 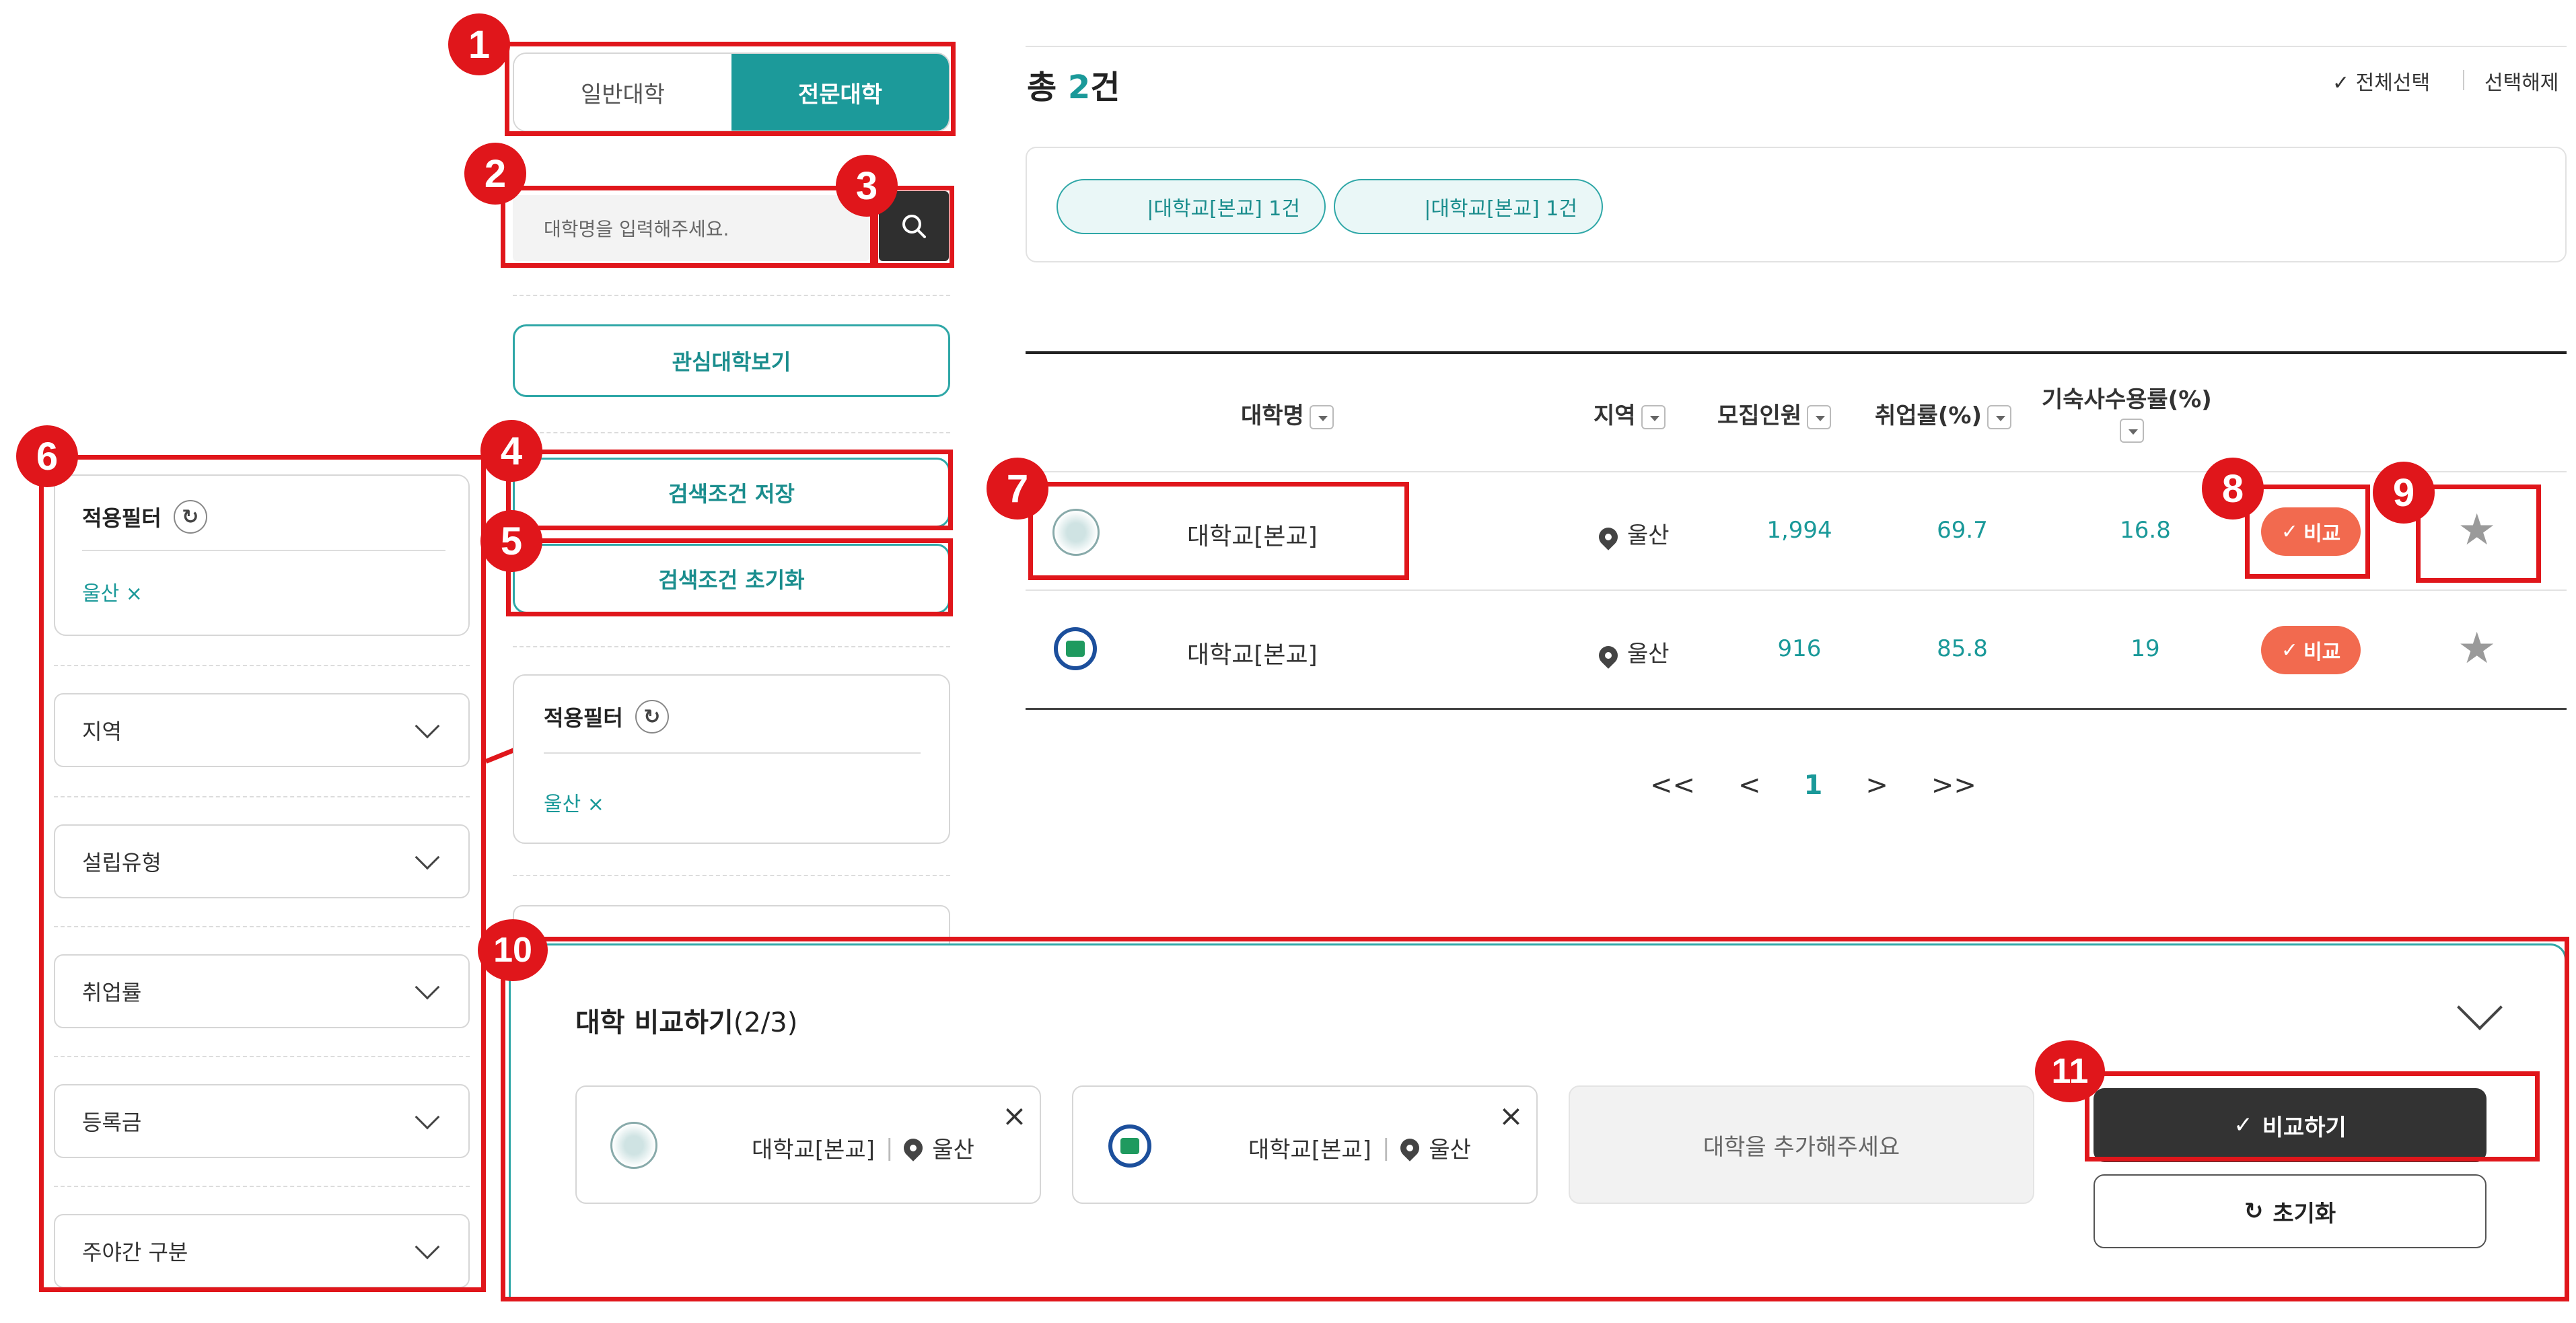 I want to click on annotation-badge-4: 4, so click(x=511, y=451).